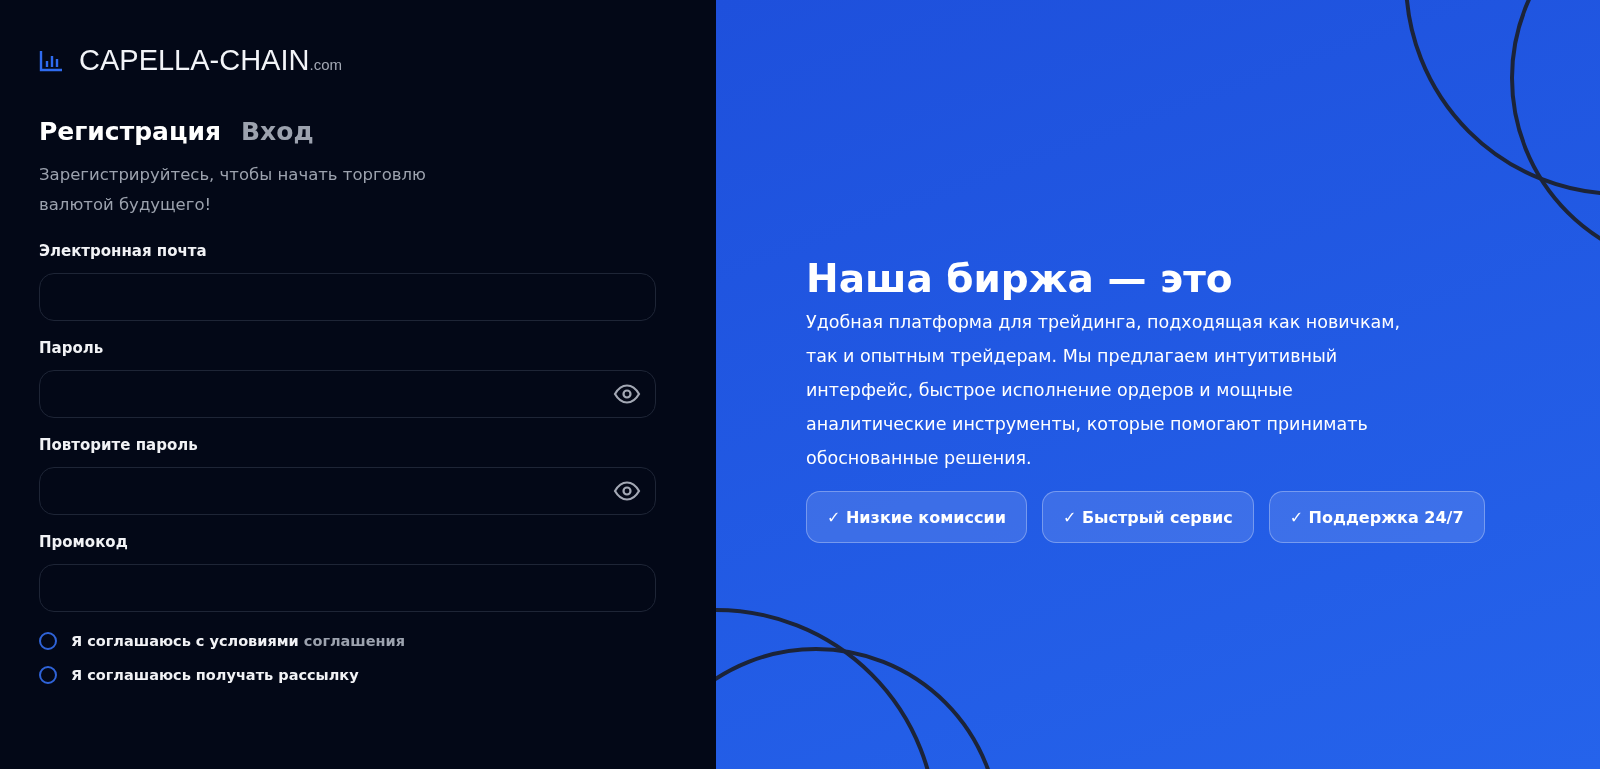 Image resolution: width=1600 pixels, height=769 pixels. Describe the element at coordinates (1103, 390) in the screenshot. I see `promo-text: Удобная платформа для трейдинга, подходящая как новичкам, так и опытным трейдерам. Мы предлагаем интуитивный интерфейс, быстрое исполнение ордеров и мощные аналитические инструменты, которые помогают принимать обоснованные решения.` at that location.